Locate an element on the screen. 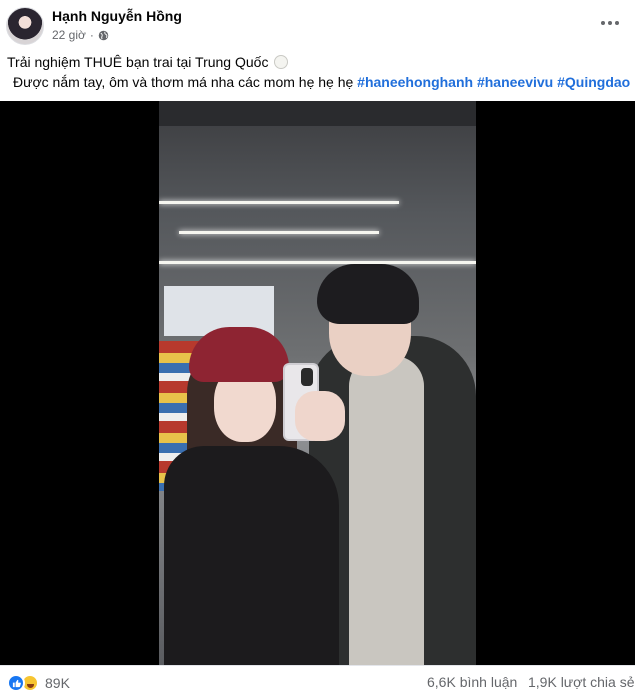 This screenshot has height=700, width=635. beret is located at coordinates (239, 354).